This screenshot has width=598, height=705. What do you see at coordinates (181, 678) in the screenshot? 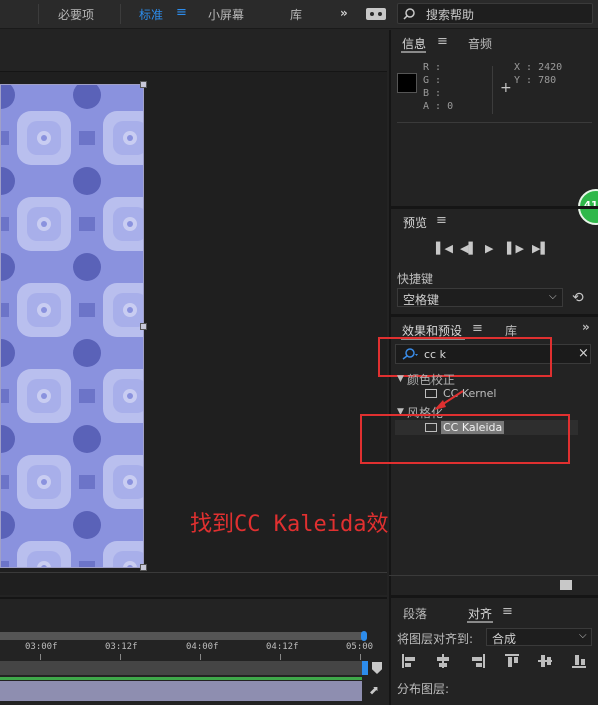
I see `render-bar` at bounding box center [181, 678].